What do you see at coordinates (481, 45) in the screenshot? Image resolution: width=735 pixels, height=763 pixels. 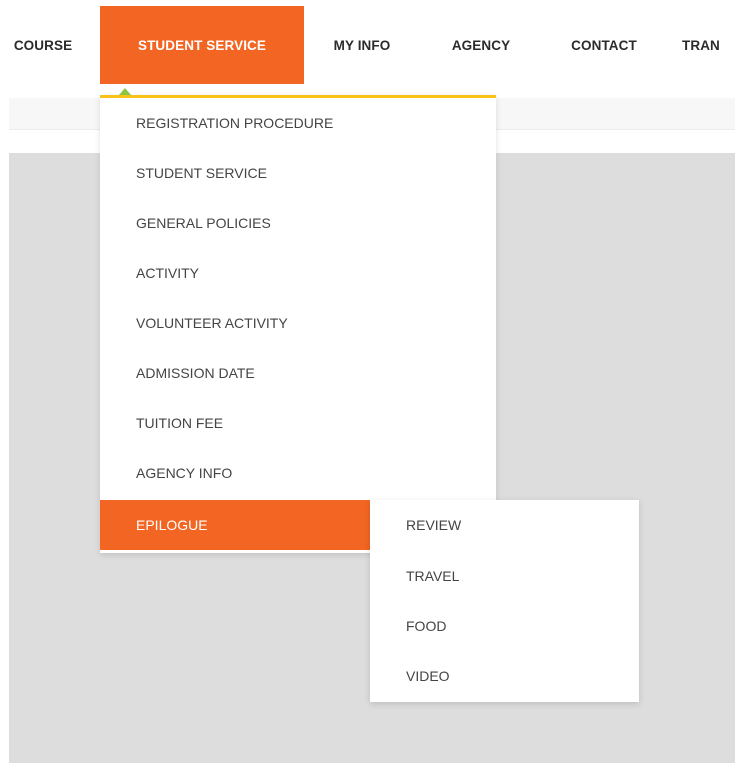 I see `nav-item-agency: AGENCY` at bounding box center [481, 45].